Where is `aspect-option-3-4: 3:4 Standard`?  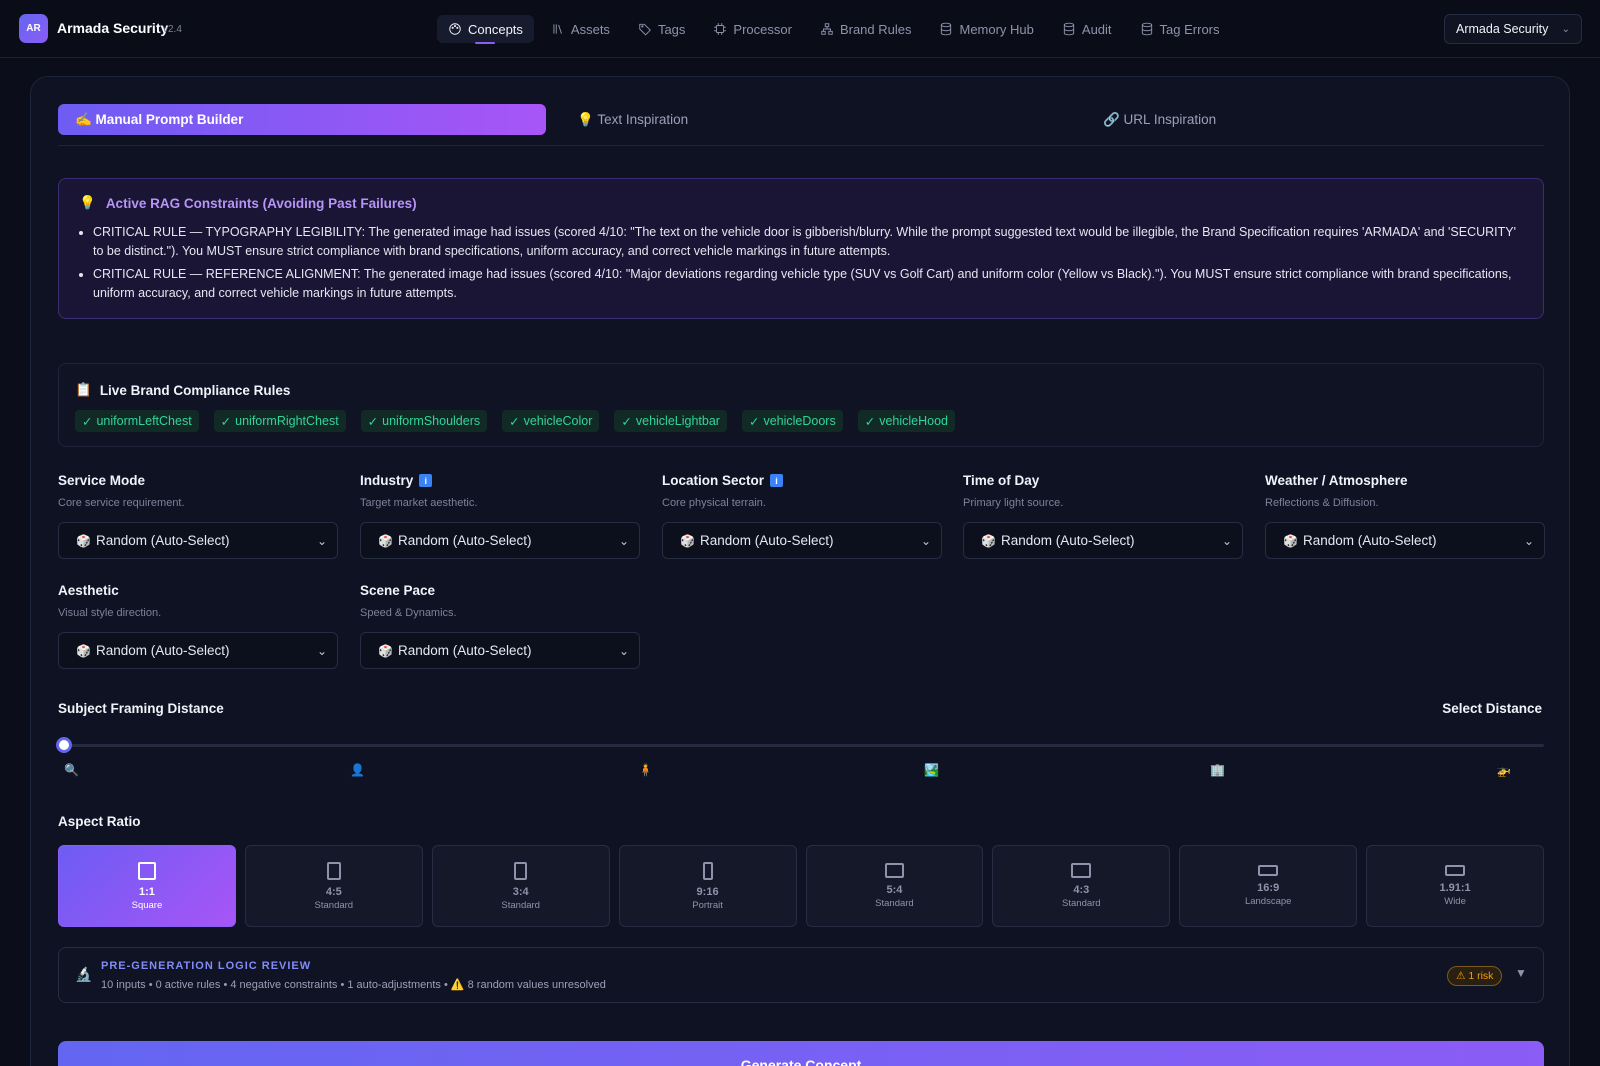 aspect-option-3-4: 3:4 Standard is located at coordinates (520, 886).